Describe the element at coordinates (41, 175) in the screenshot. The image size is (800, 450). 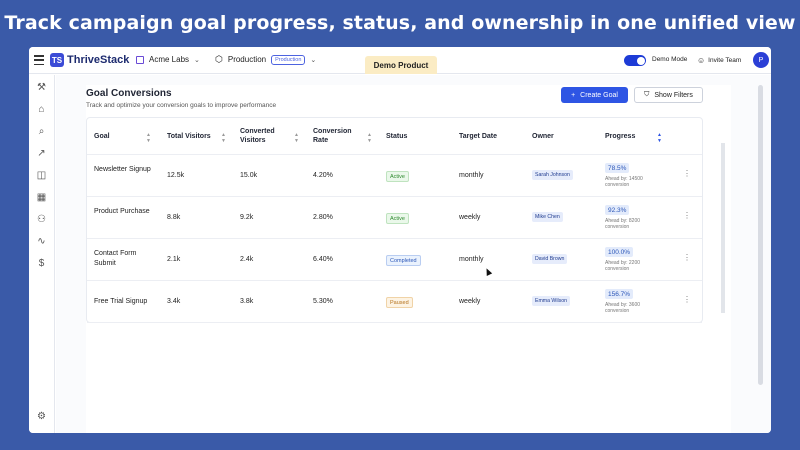
I see `box-icon: ◫` at that location.